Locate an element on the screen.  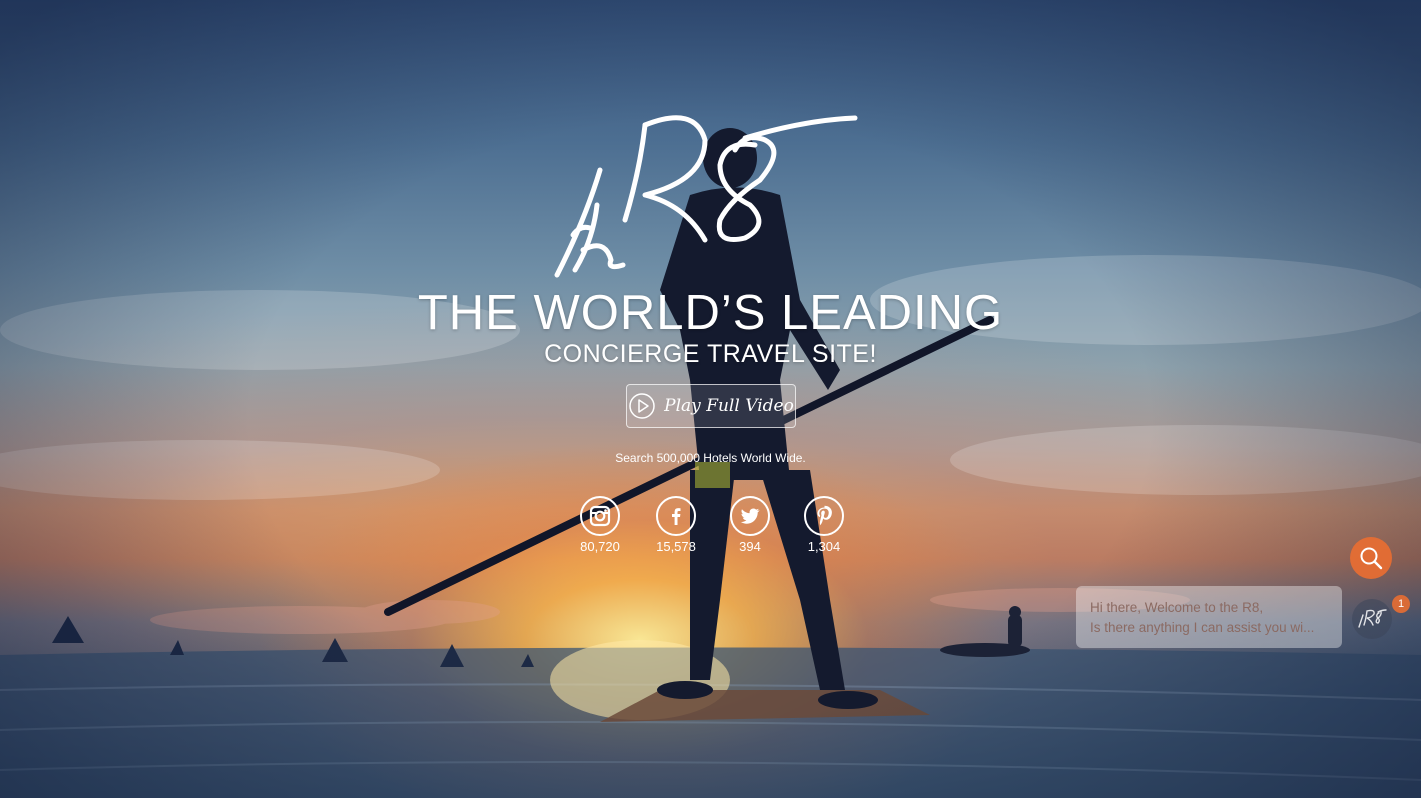
social-twitter: 394 is located at coordinates (750, 525).